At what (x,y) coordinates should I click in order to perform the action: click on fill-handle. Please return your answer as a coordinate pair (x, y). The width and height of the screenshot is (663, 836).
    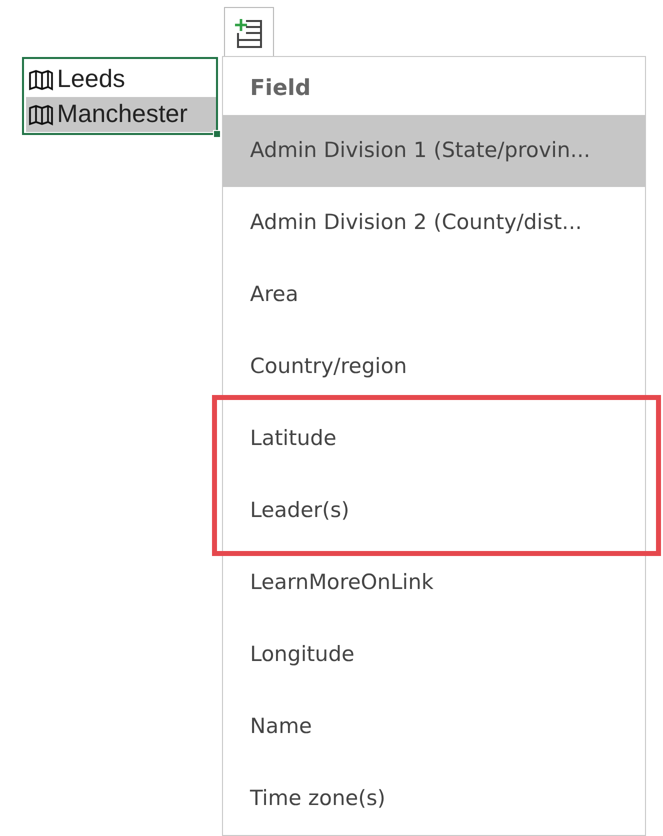
    Looking at the image, I should click on (217, 134).